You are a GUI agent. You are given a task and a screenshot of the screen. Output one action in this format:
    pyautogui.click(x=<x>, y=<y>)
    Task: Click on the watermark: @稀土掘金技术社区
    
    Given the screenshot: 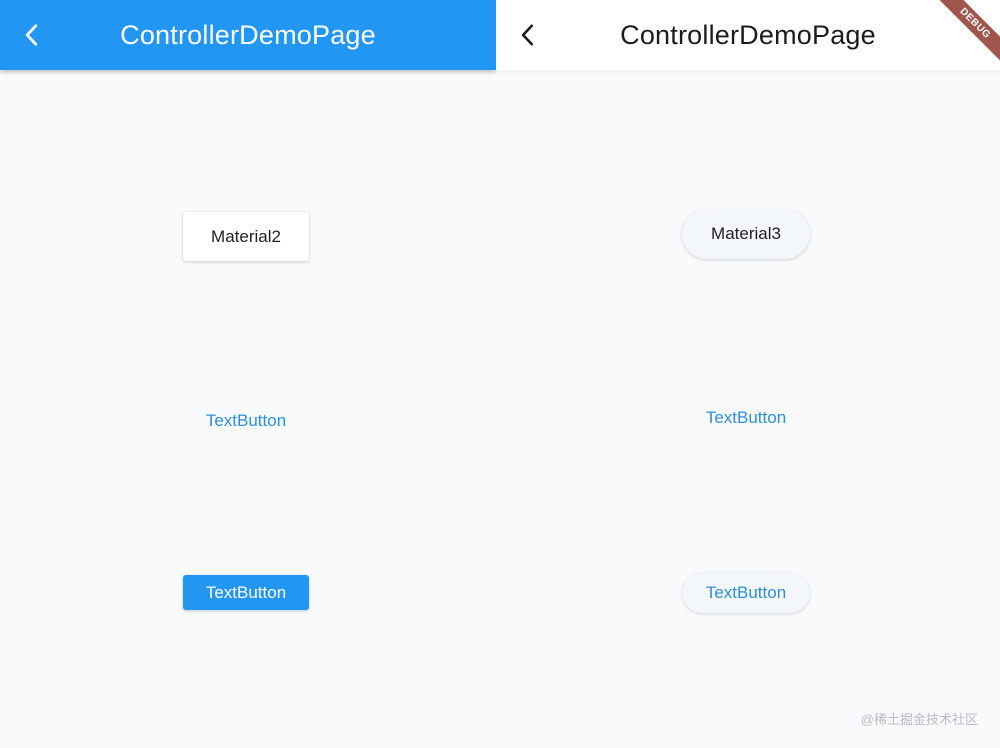 What is the action you would take?
    pyautogui.click(x=919, y=719)
    